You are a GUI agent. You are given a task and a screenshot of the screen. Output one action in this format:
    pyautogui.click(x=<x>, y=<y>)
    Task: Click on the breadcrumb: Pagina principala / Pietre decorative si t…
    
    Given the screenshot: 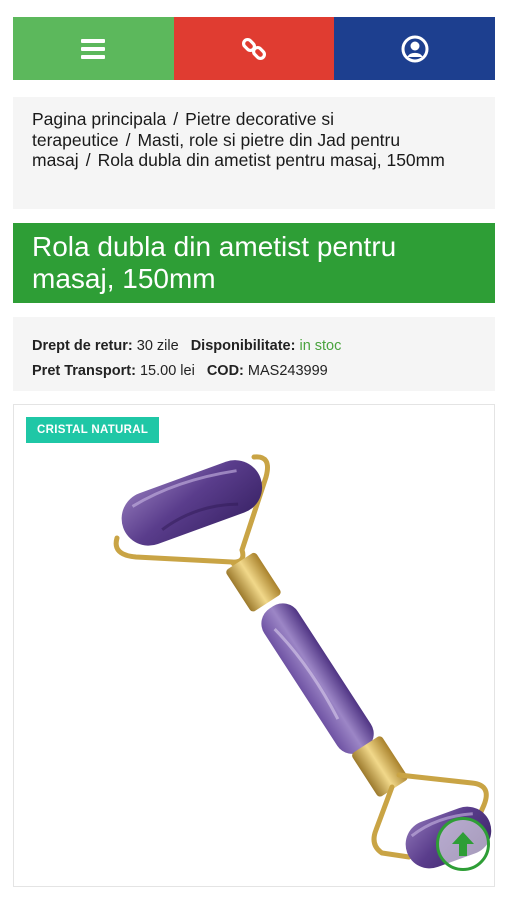 What is the action you would take?
    pyautogui.click(x=254, y=153)
    